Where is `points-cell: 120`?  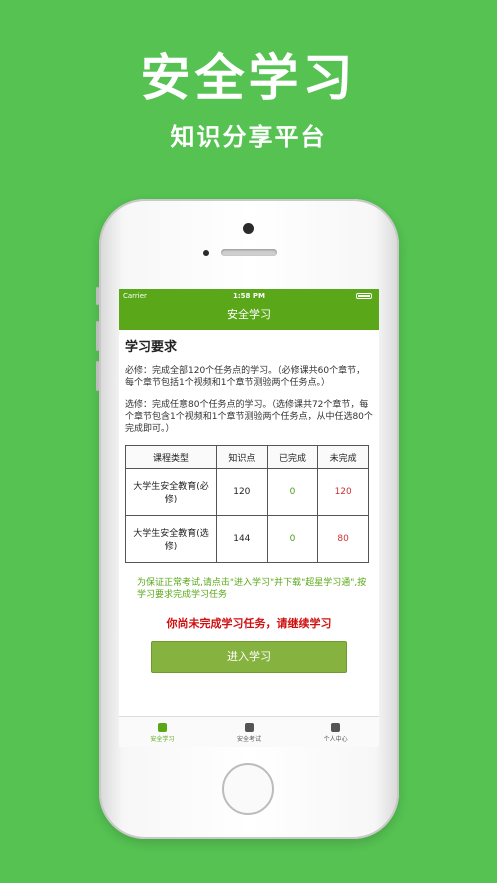 points-cell: 120 is located at coordinates (242, 492).